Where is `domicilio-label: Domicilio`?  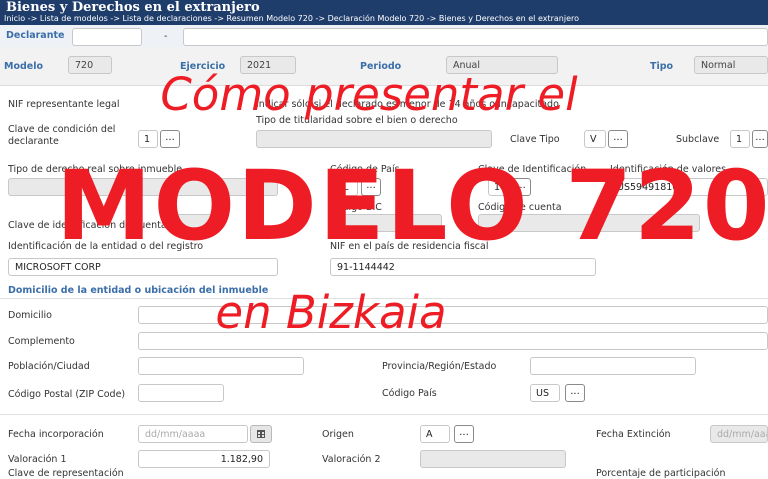
domicilio-label: Domicilio is located at coordinates (30, 315).